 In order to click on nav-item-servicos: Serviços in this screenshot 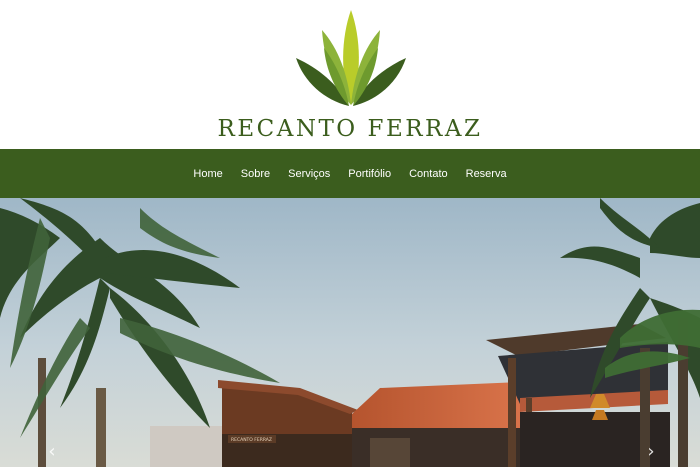, I will do `click(309, 174)`.